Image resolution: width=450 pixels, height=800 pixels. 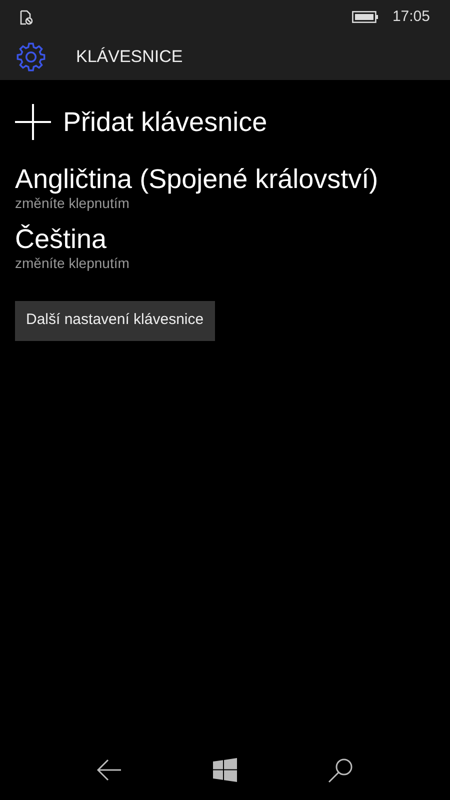 What do you see at coordinates (109, 770) in the screenshot?
I see `back-icon` at bounding box center [109, 770].